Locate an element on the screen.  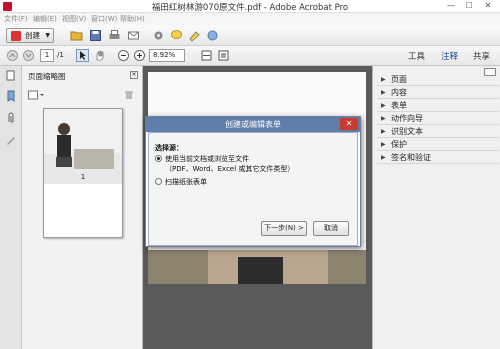
email-icon is located at coordinates (133, 35).